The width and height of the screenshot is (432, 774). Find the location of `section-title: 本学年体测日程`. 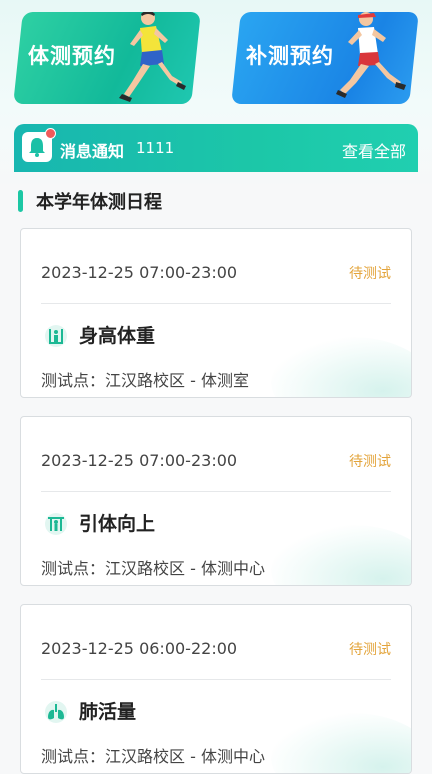

section-title: 本学年体测日程 is located at coordinates (99, 202).